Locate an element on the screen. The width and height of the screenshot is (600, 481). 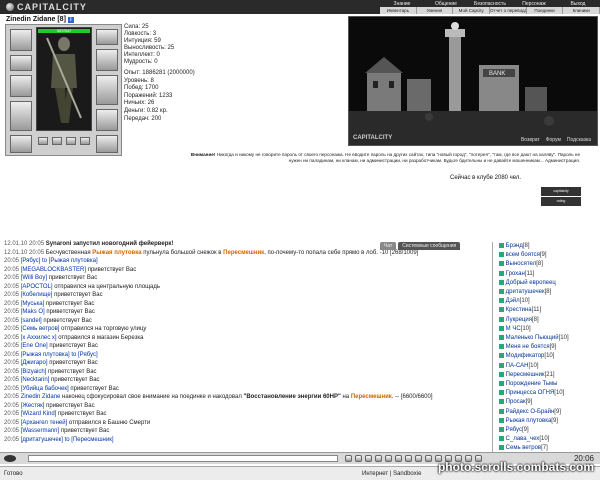
user-name: Семь ветров is located at coordinates (522, 448).